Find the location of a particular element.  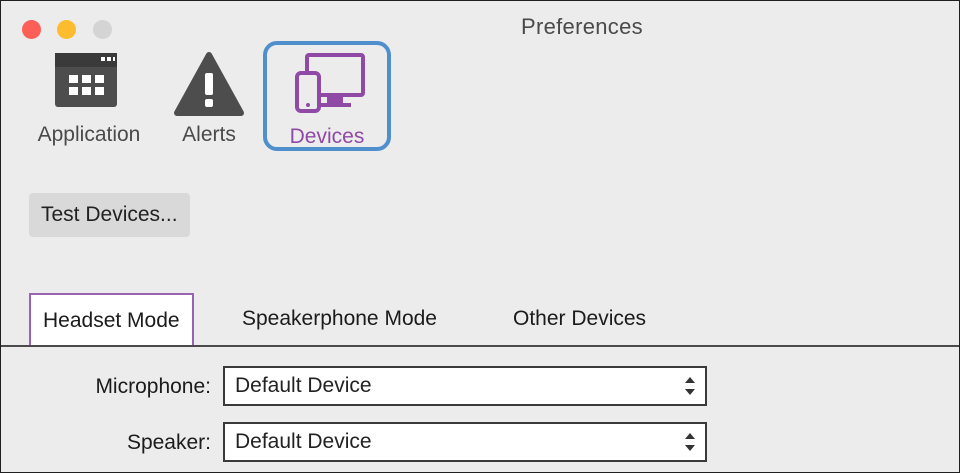

microphone-label: Microphone: is located at coordinates (153, 386).